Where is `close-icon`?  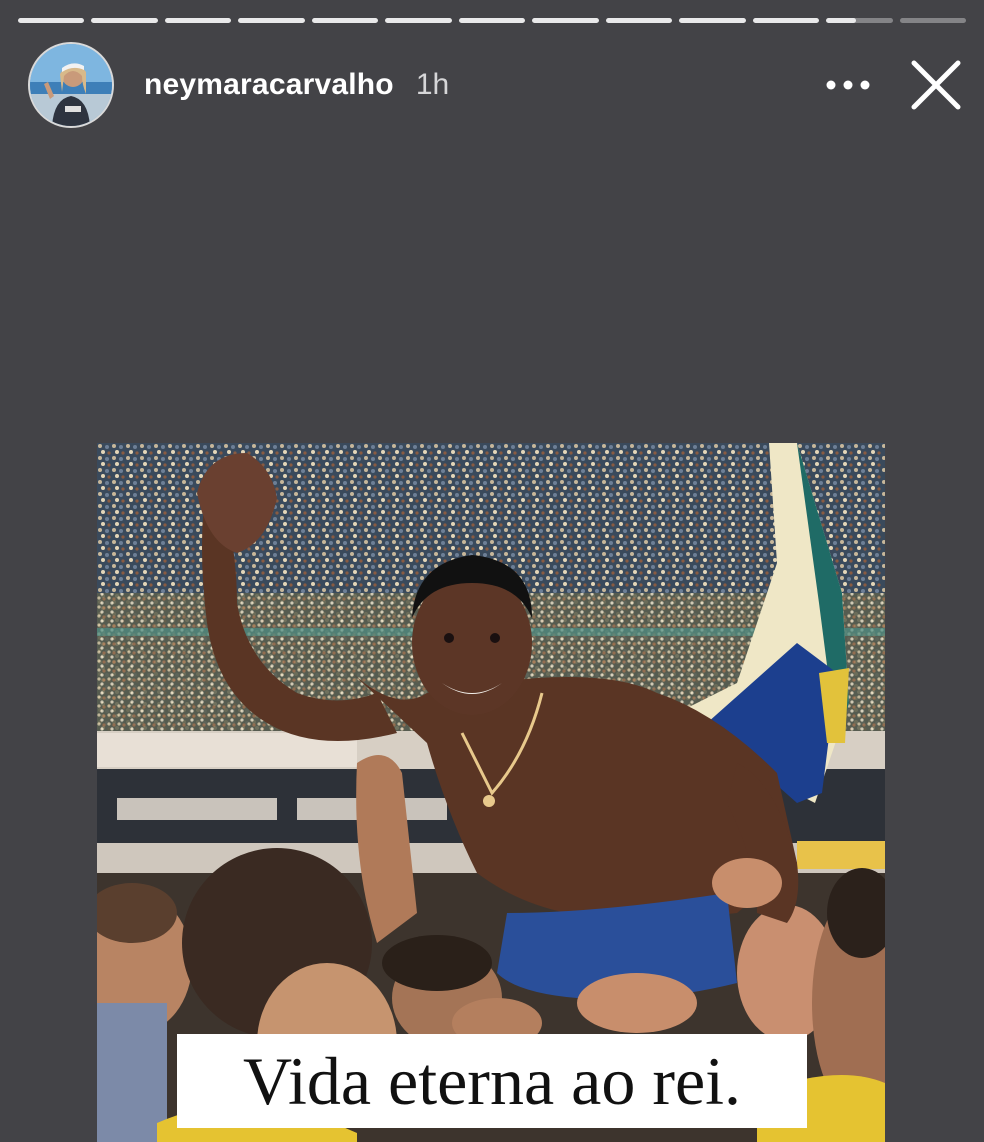
close-icon is located at coordinates (936, 85).